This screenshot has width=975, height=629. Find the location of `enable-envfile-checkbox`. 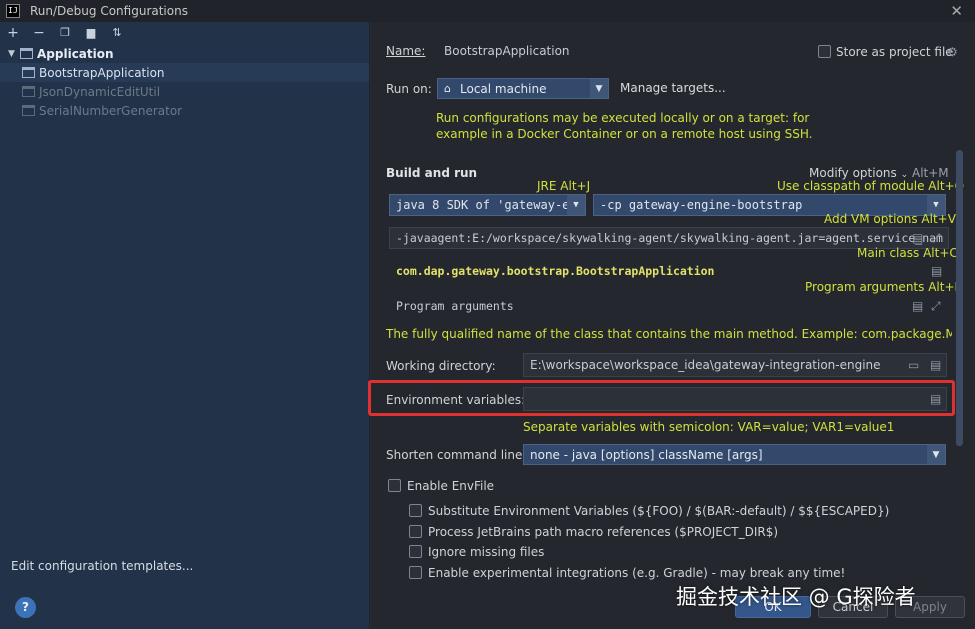

enable-envfile-checkbox is located at coordinates (394, 485).